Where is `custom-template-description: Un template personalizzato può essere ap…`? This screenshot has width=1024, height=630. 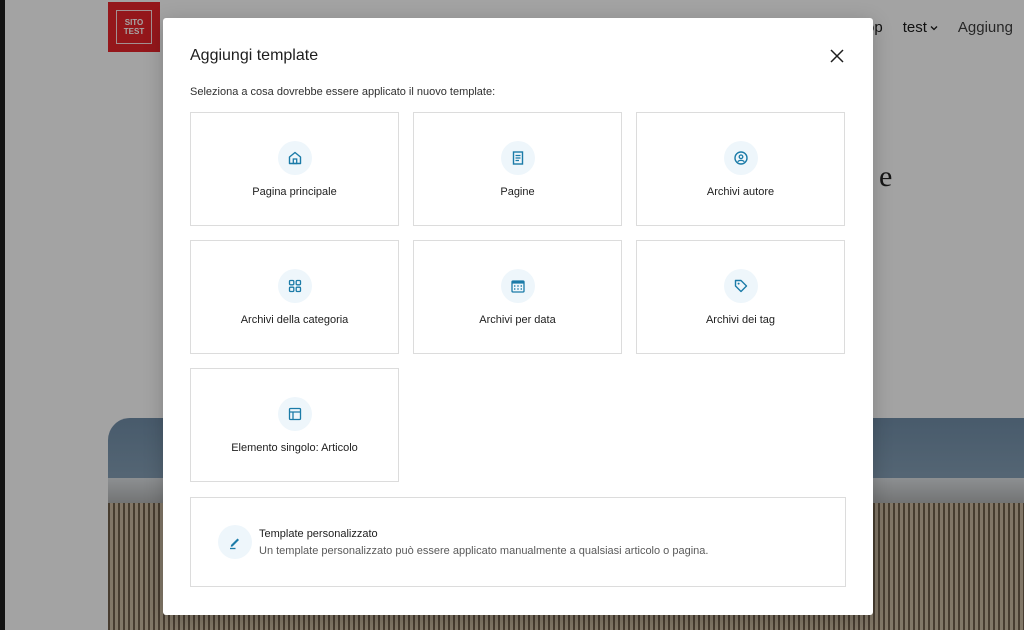 custom-template-description: Un template personalizzato può essere ap… is located at coordinates (484, 551).